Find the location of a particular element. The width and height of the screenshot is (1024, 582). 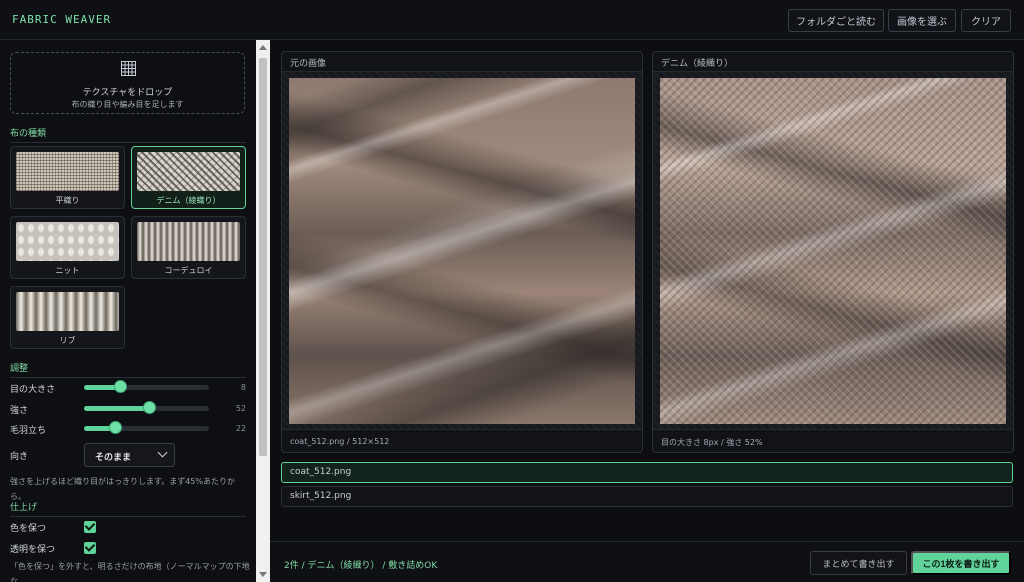

rib-swatch is located at coordinates (67, 311).